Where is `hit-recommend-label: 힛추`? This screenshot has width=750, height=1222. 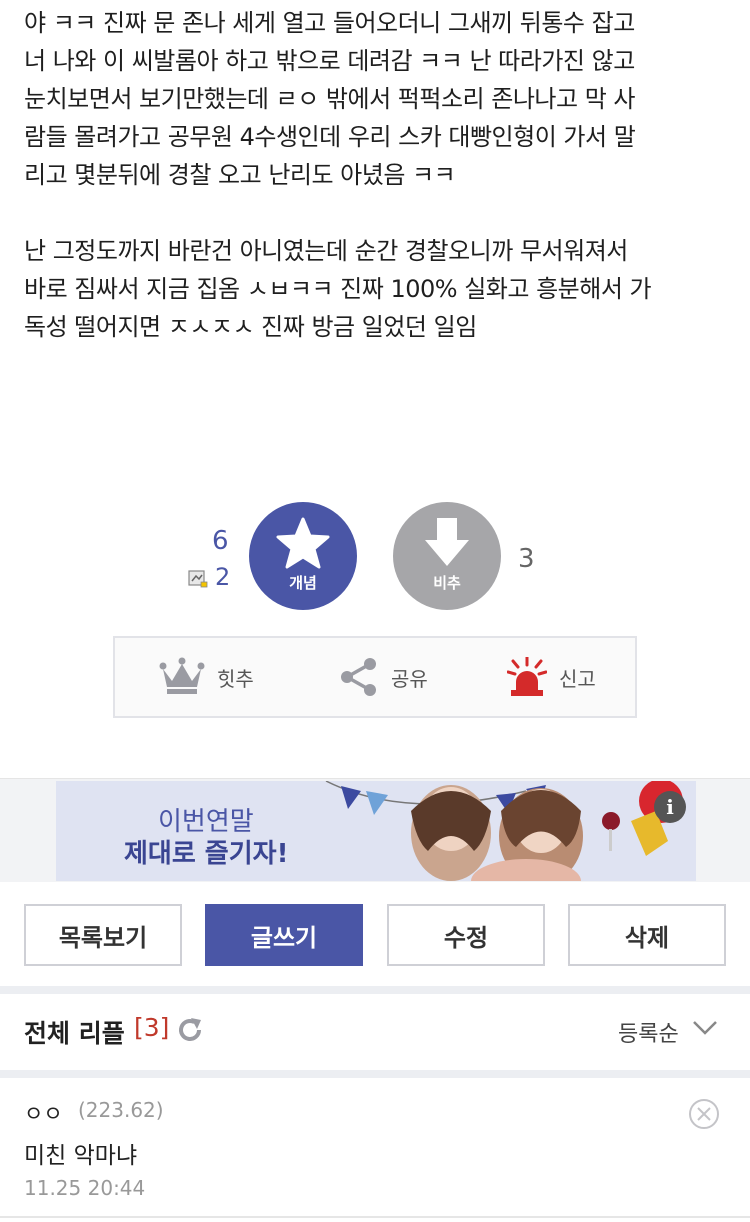
hit-recommend-label: 힛추 is located at coordinates (235, 678).